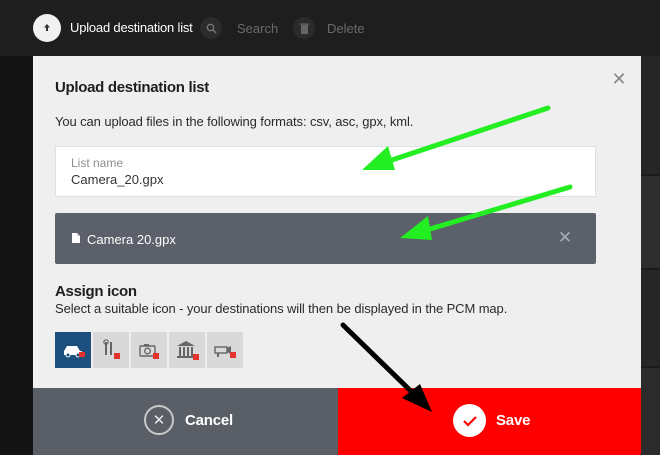  Describe the element at coordinates (209, 420) in the screenshot. I see `cancel-label: Cancel` at that location.